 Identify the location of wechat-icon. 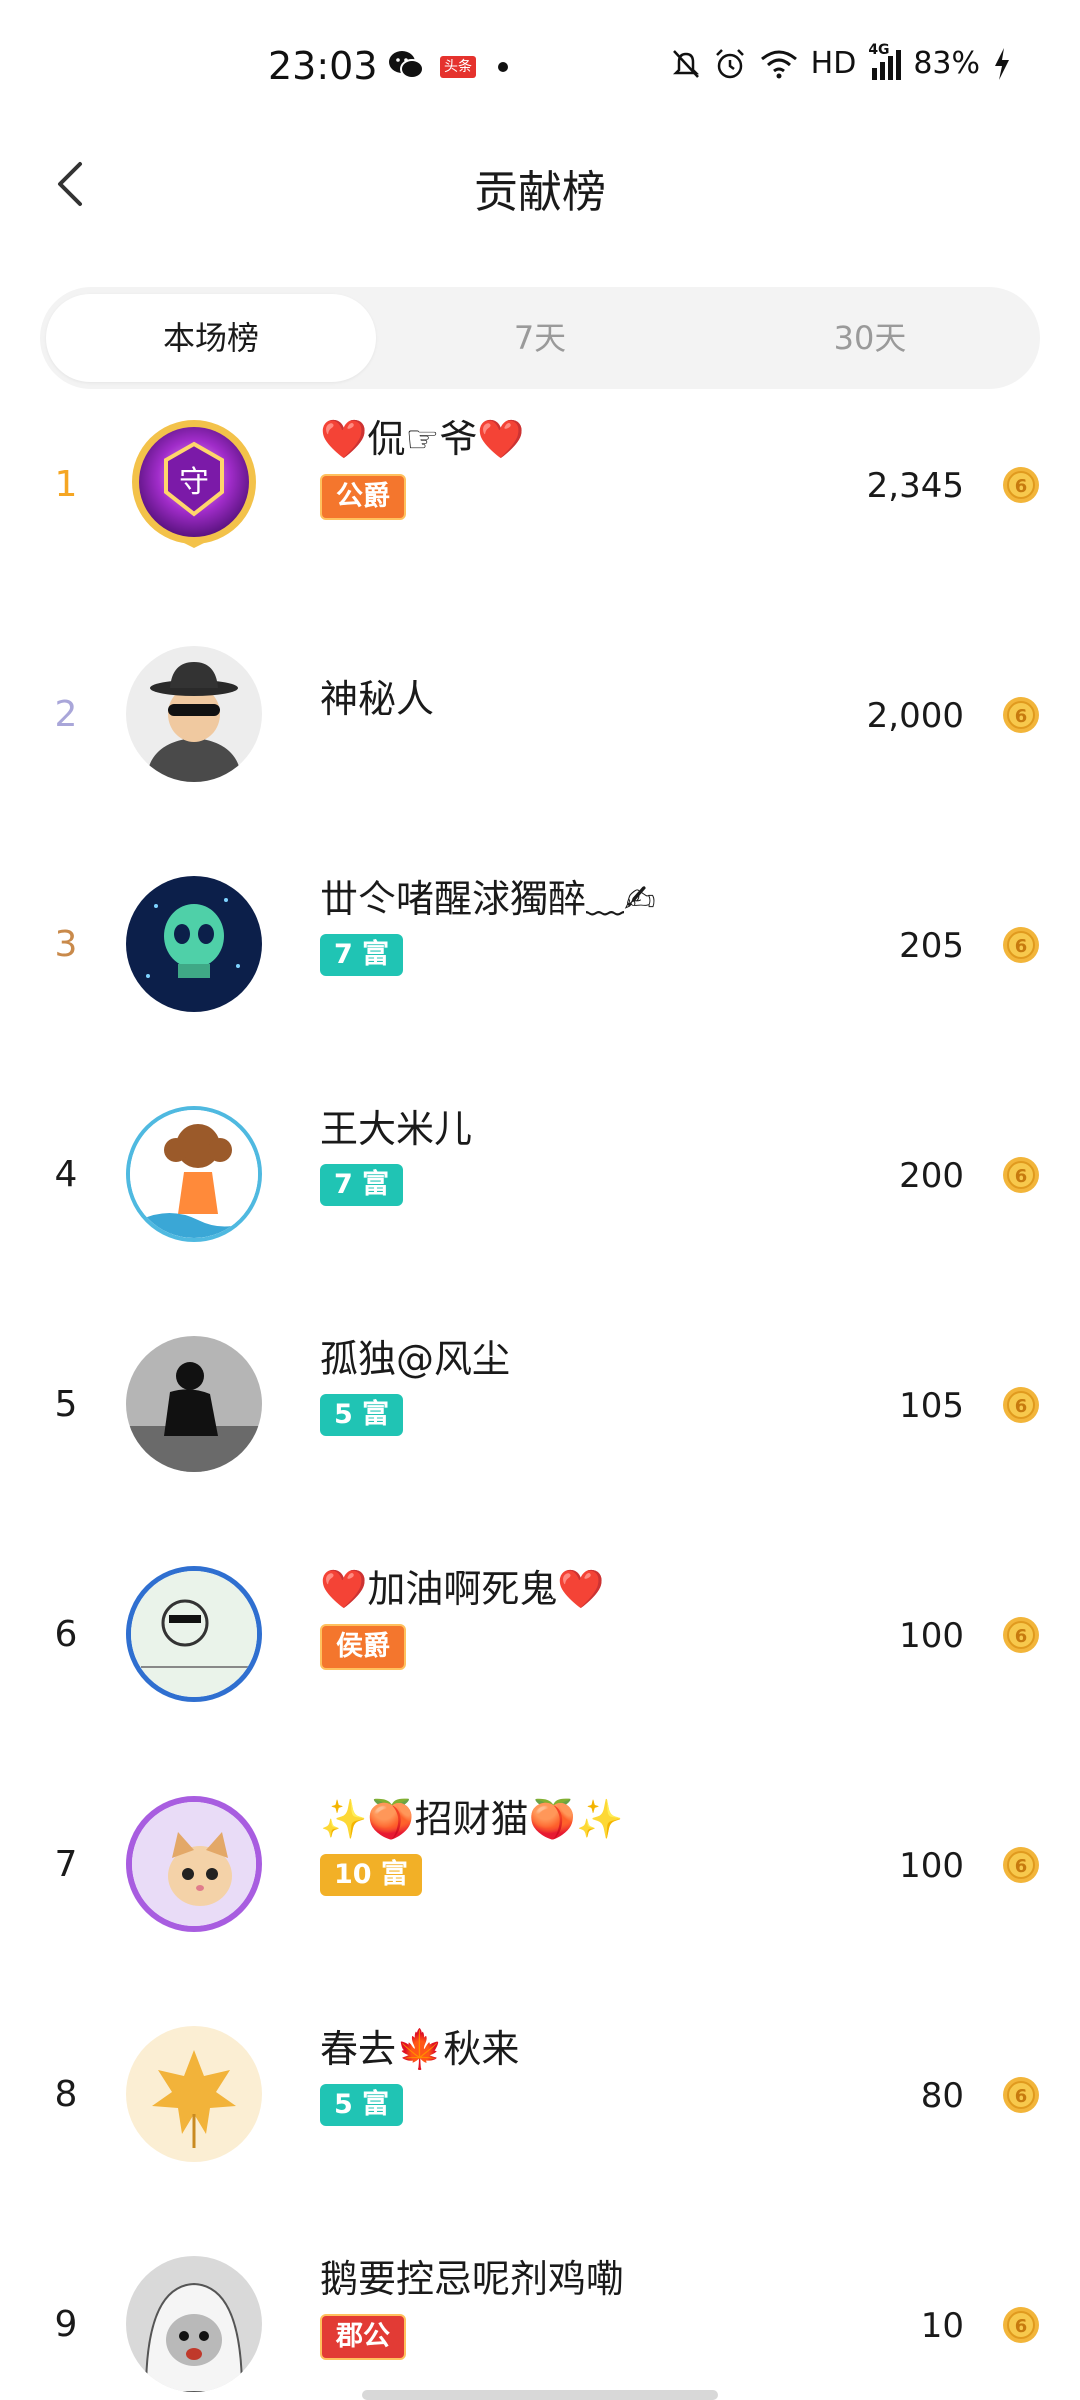
(406, 65).